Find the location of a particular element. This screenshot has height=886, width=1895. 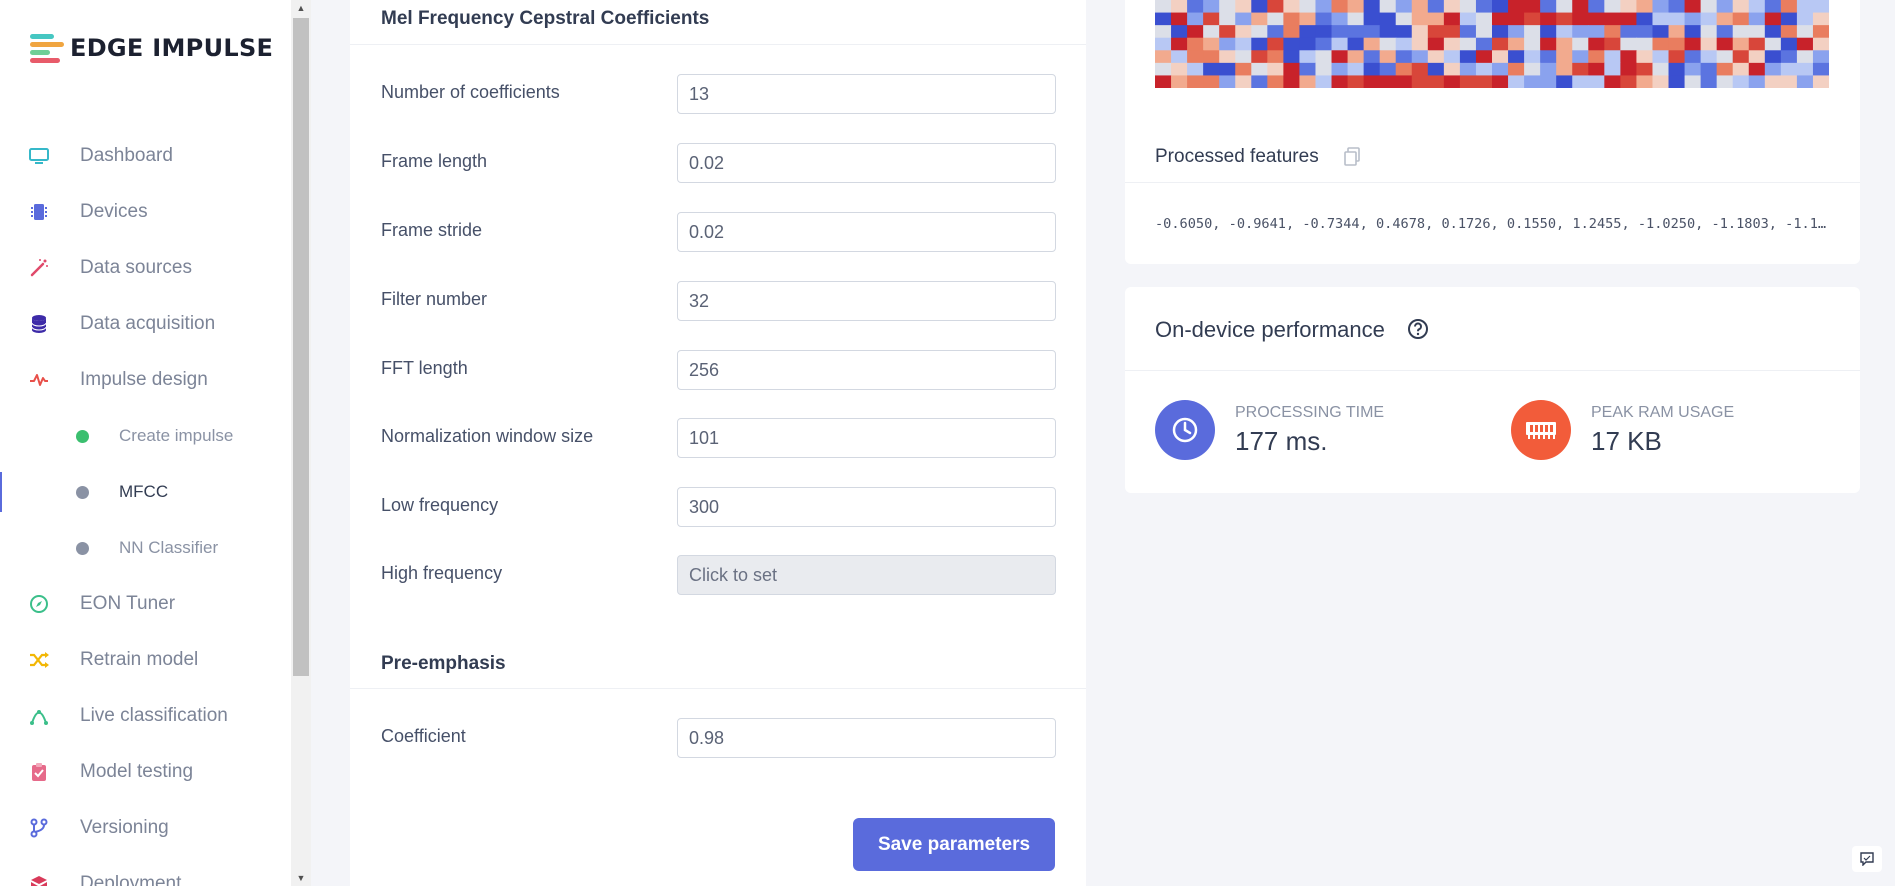

sidebar-item-data-sources: Data sources is located at coordinates (145, 268).